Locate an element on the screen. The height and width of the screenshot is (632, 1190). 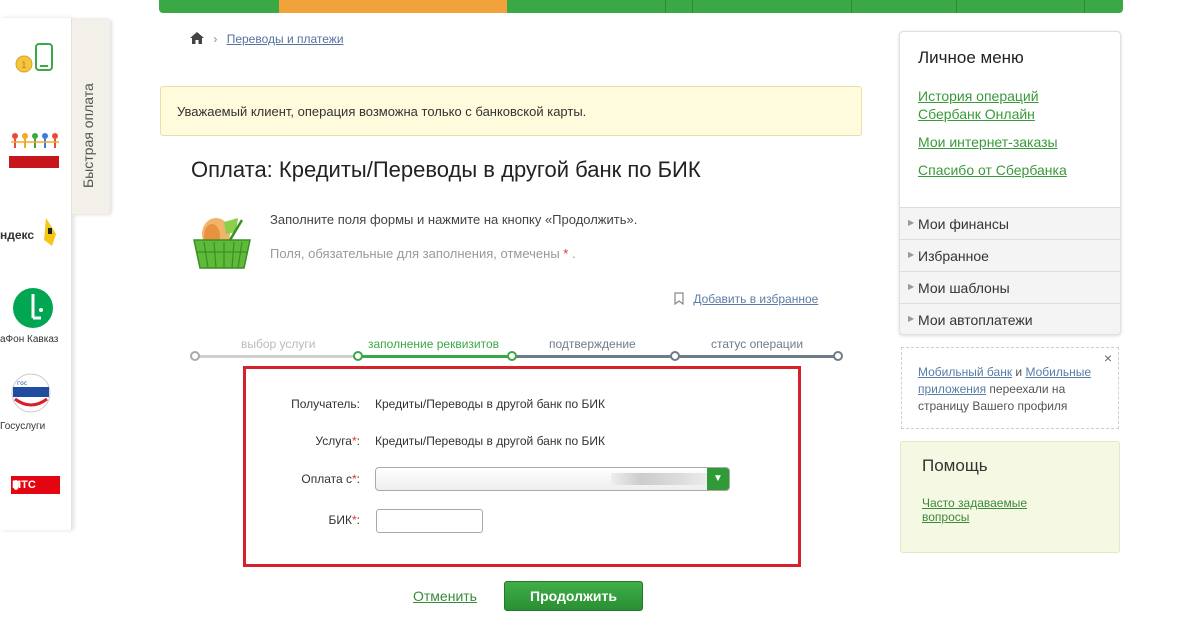
masked-card-number is located at coordinates (661, 479).